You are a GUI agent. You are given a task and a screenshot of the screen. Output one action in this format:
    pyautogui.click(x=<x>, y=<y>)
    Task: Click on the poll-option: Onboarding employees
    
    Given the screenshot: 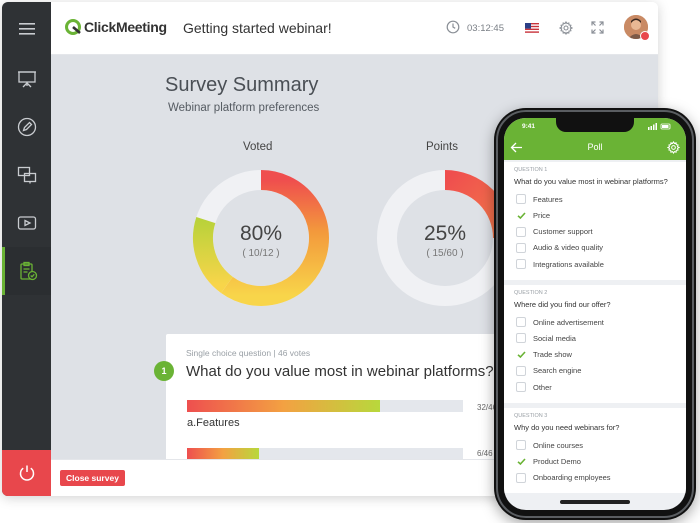 What is the action you would take?
    pyautogui.click(x=563, y=478)
    